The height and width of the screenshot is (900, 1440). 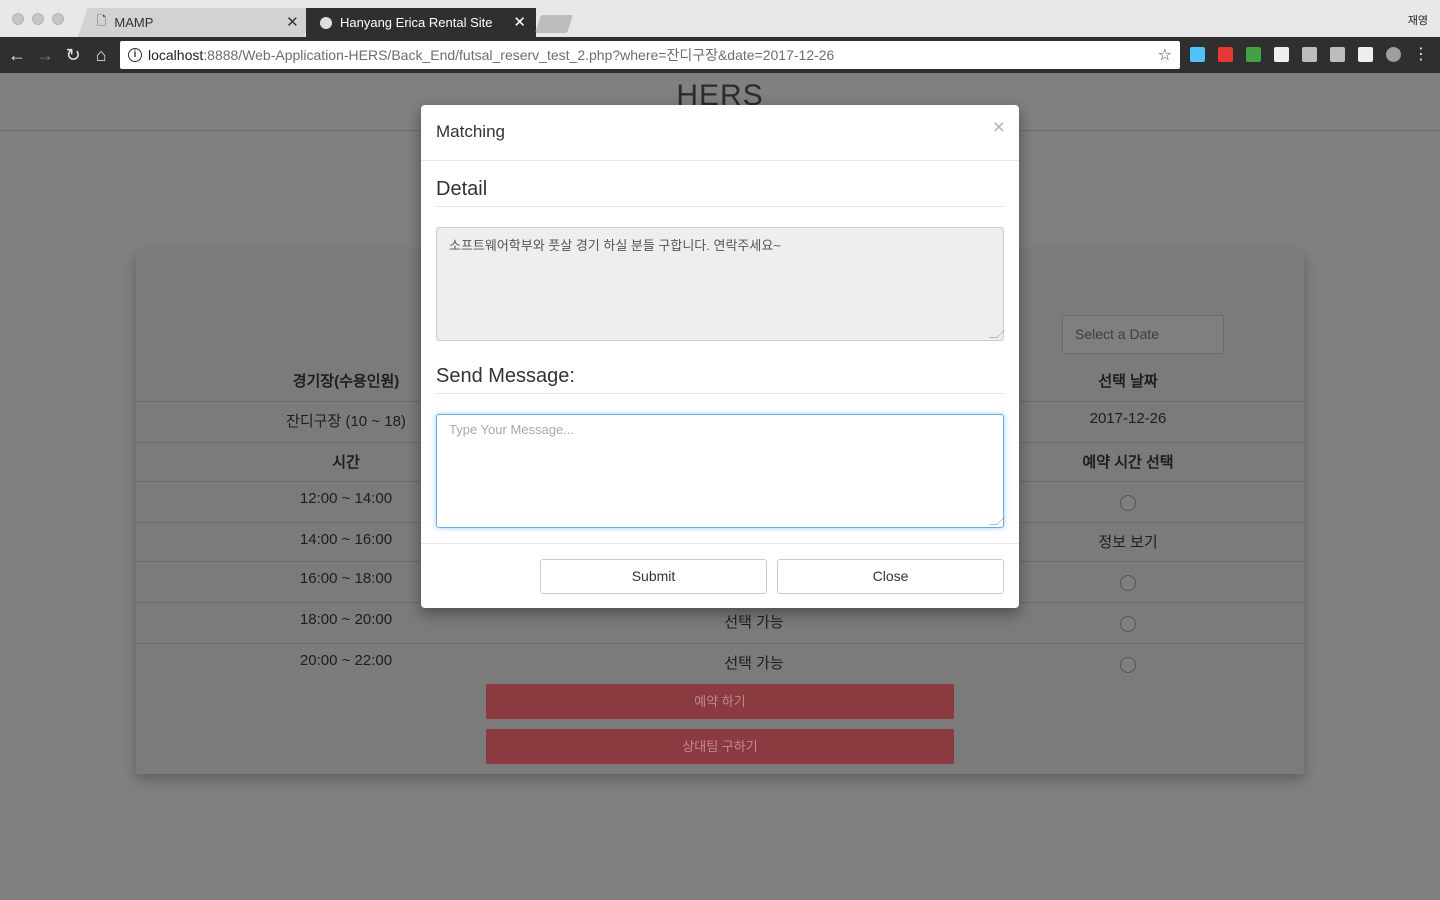 I want to click on tab-title: Hanyang Erica Rental Site, so click(x=416, y=22).